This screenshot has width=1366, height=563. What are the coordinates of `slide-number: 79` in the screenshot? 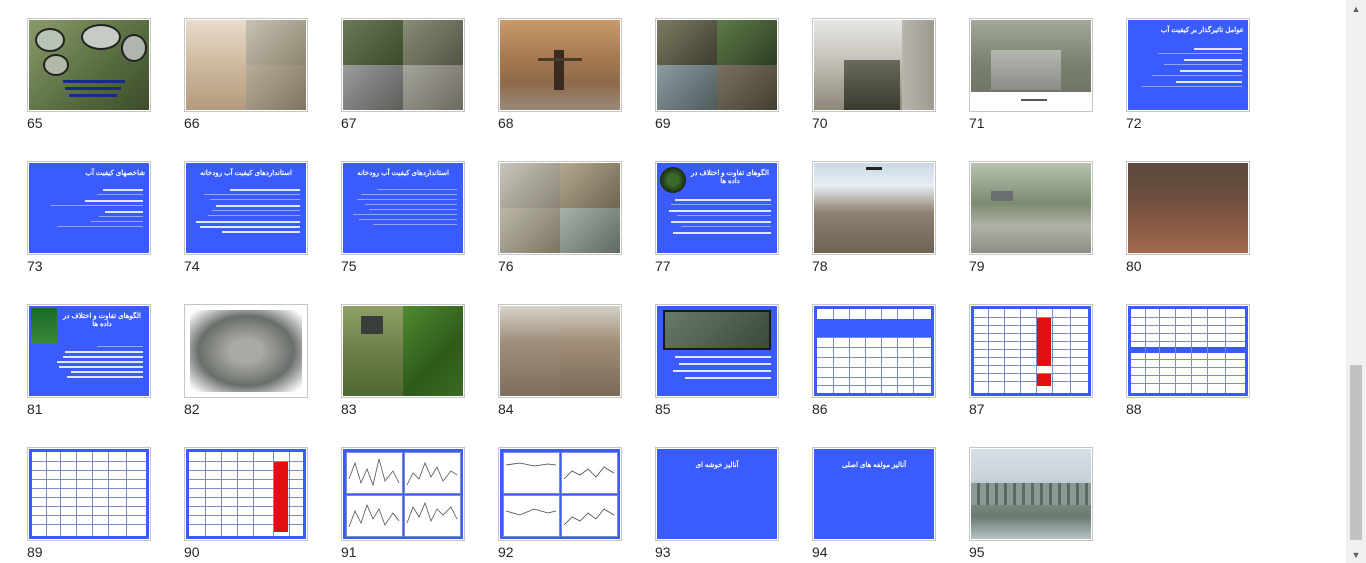 It's located at (977, 266).